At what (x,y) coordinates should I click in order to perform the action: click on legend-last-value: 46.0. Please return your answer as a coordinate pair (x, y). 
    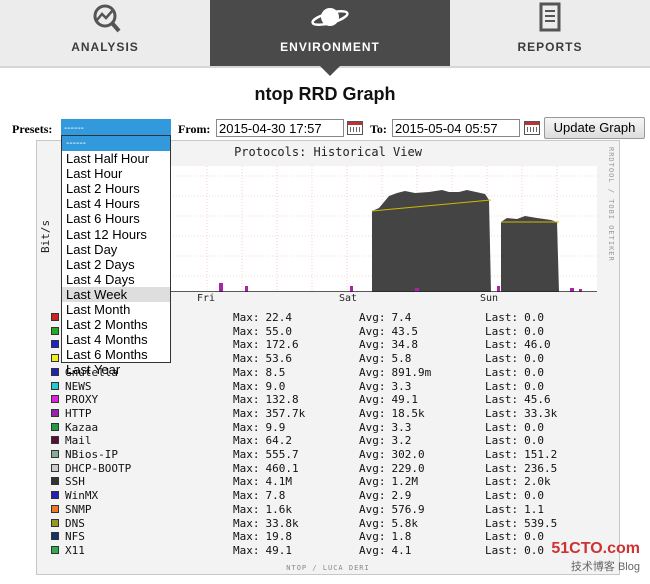
    Looking at the image, I should click on (537, 345).